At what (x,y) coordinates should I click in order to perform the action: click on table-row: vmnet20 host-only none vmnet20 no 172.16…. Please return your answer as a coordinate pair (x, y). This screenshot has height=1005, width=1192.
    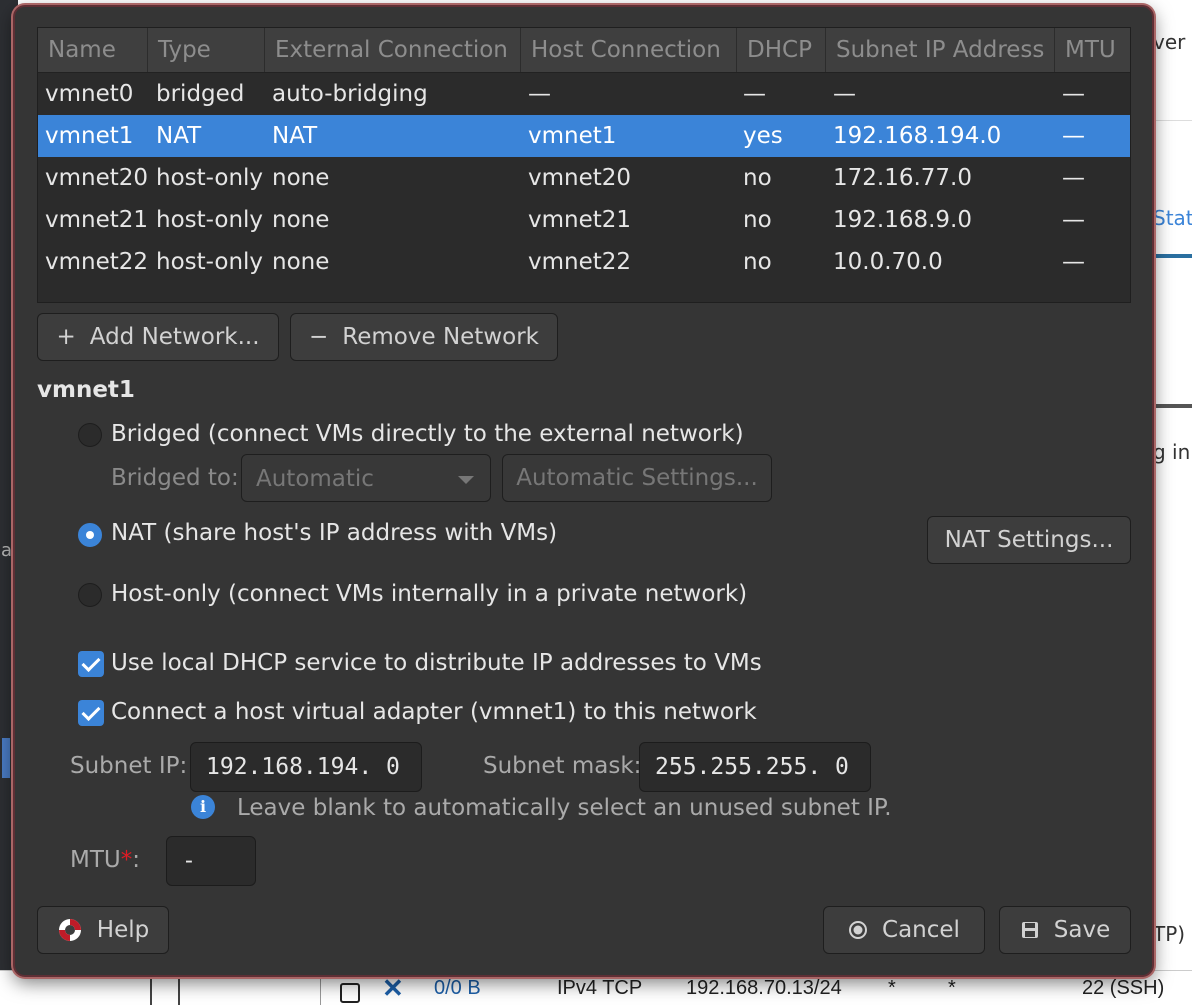
    Looking at the image, I should click on (584, 178).